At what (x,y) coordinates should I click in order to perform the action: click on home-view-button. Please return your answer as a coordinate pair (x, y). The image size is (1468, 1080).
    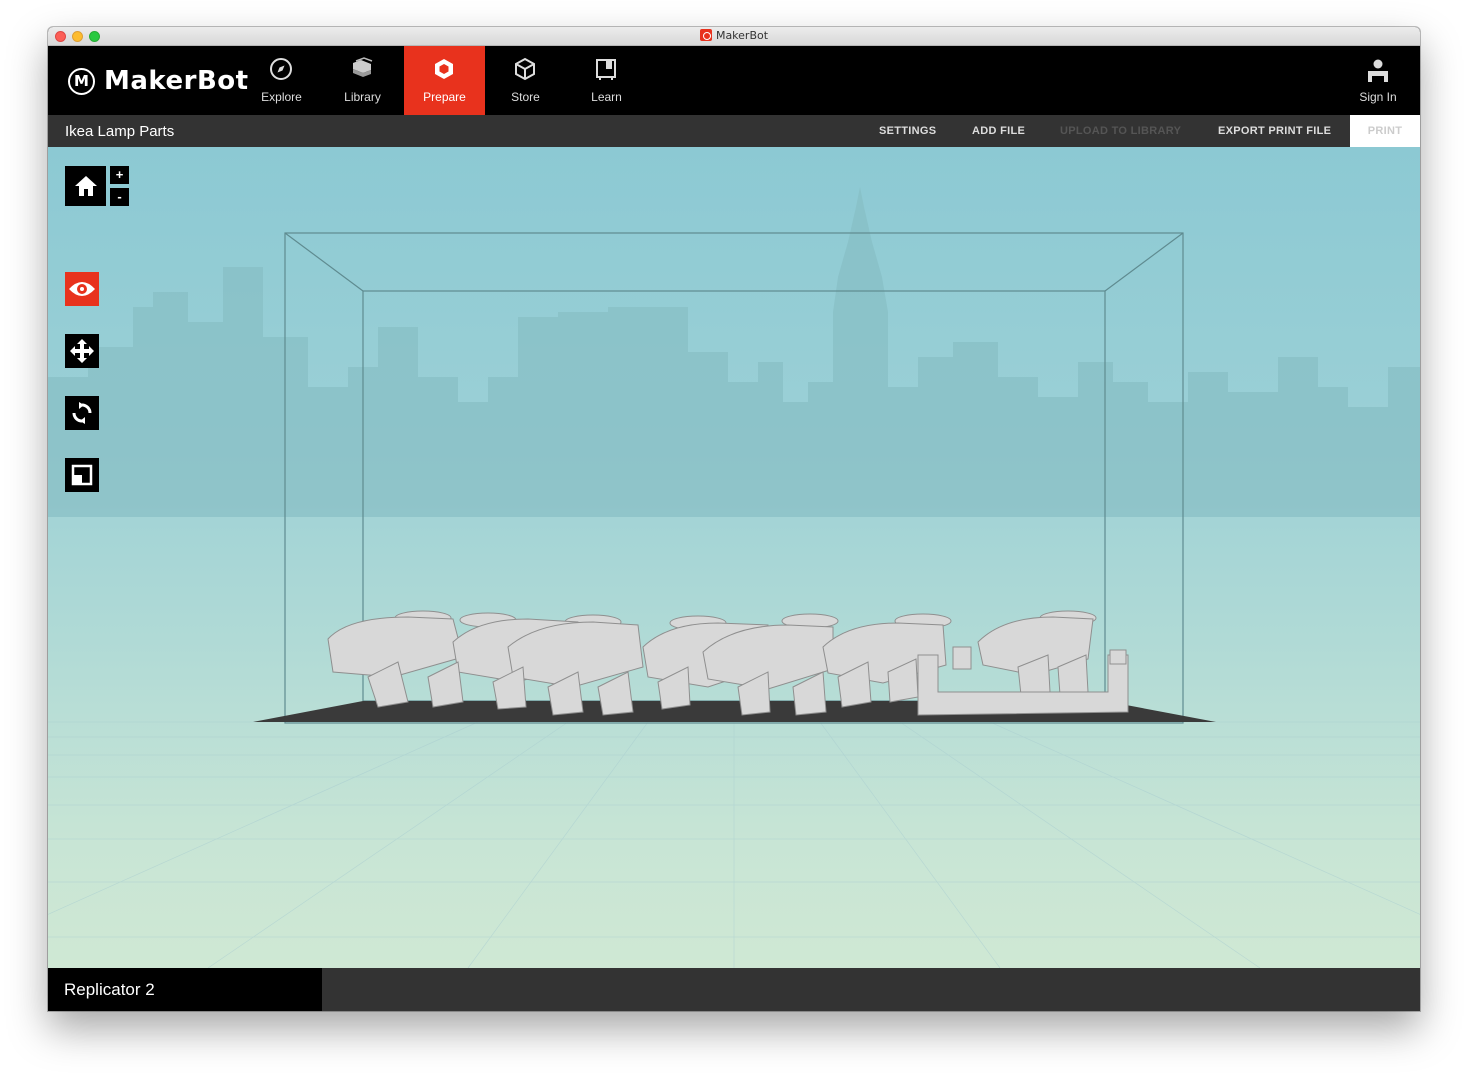
    Looking at the image, I should click on (85, 186).